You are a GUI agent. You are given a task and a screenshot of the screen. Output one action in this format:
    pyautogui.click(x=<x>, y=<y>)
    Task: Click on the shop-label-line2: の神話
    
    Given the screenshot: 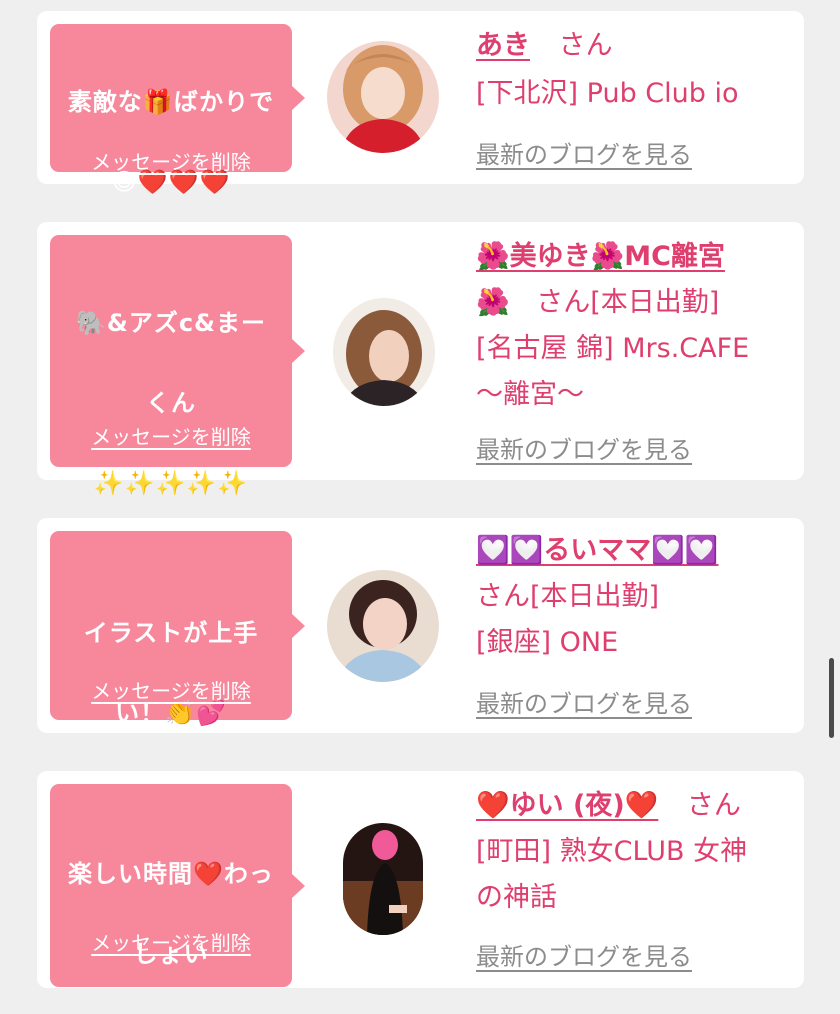 What is the action you would take?
    pyautogui.click(x=516, y=897)
    